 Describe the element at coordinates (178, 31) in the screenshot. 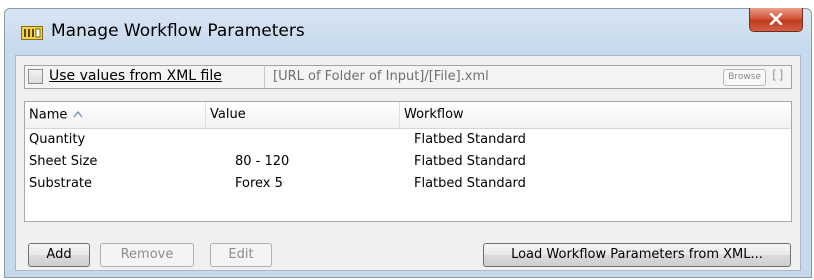

I see `window-title: Manage Workflow Parameters` at that location.